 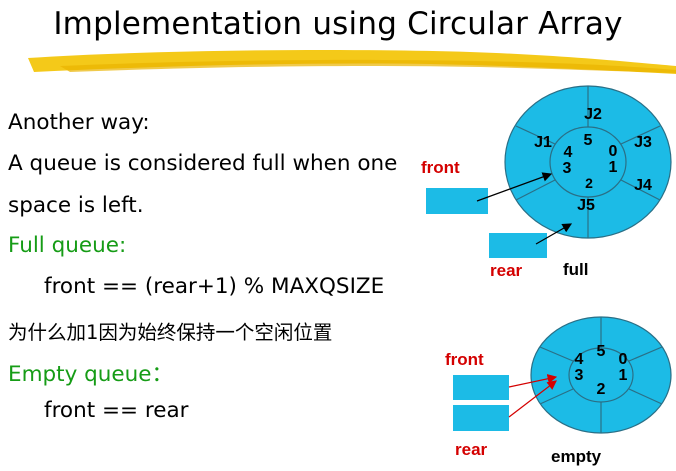 I want to click on pointer-arrows, so click(x=524, y=295).